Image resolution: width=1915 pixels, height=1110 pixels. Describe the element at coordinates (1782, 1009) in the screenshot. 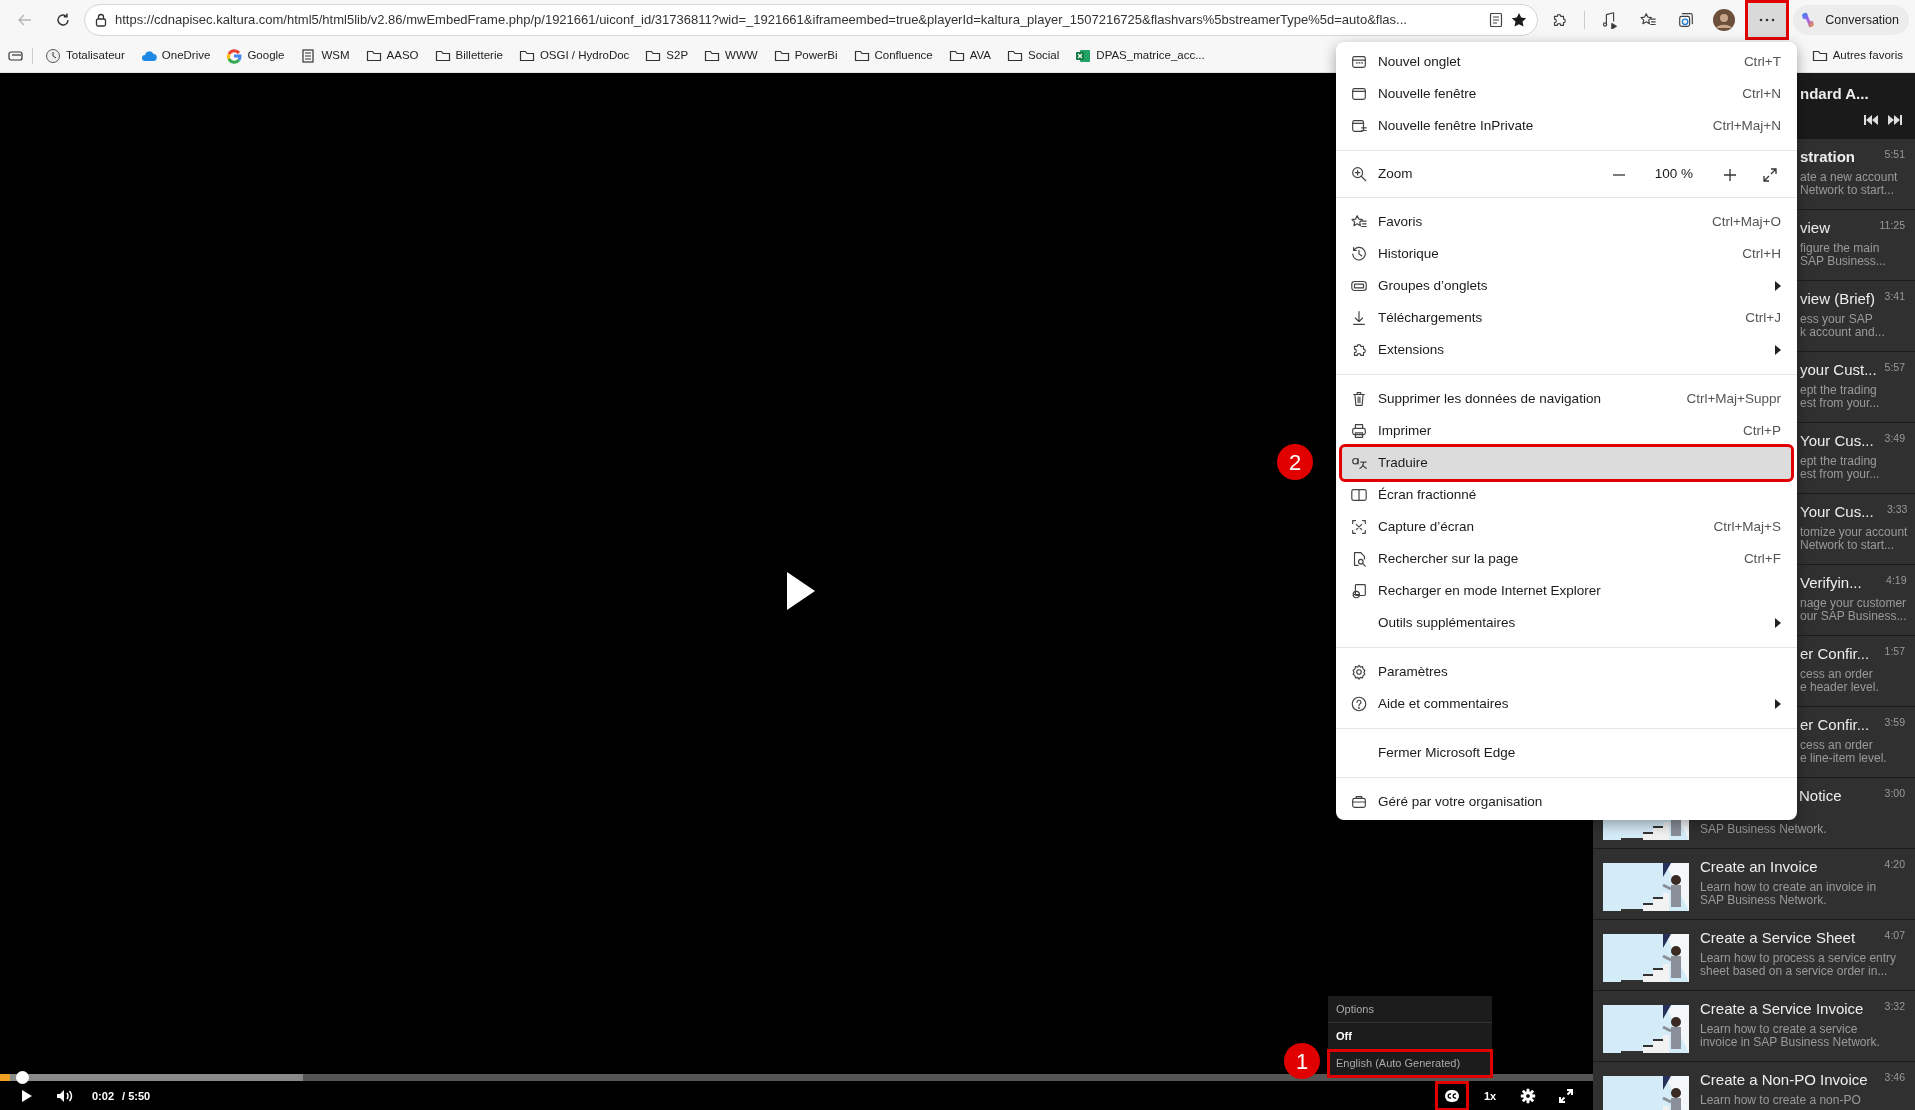

I see `video-title: Create a Service Invoice` at that location.